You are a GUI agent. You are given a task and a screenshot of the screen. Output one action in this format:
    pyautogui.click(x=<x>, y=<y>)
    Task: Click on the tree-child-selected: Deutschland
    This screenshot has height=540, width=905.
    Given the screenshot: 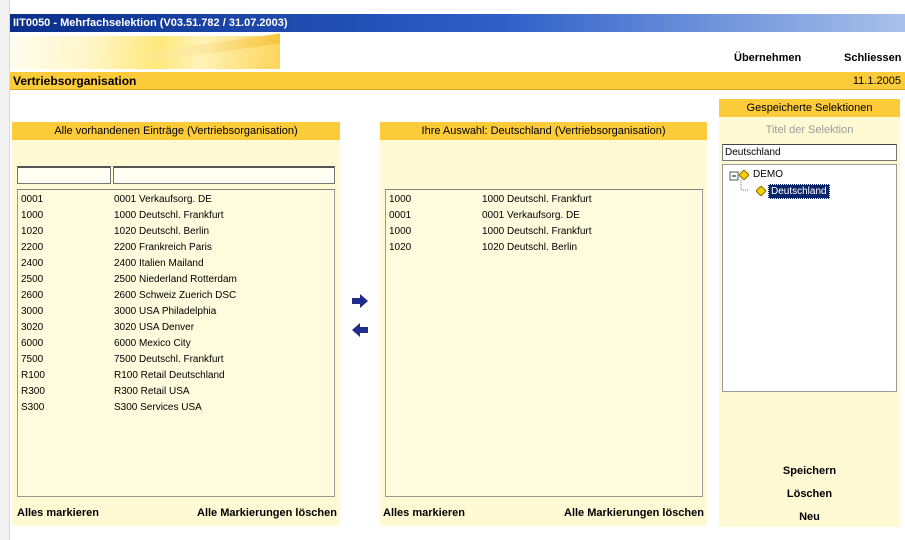 What is the action you would take?
    pyautogui.click(x=799, y=191)
    